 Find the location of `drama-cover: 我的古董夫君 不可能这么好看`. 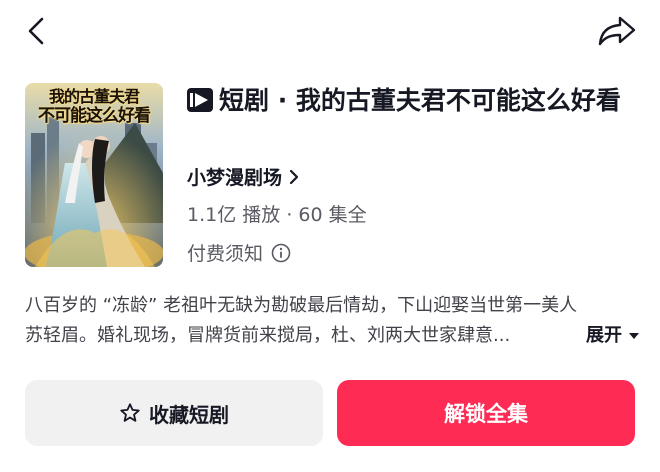

drama-cover: 我的古董夫君 不可能这么好看 is located at coordinates (94, 175).